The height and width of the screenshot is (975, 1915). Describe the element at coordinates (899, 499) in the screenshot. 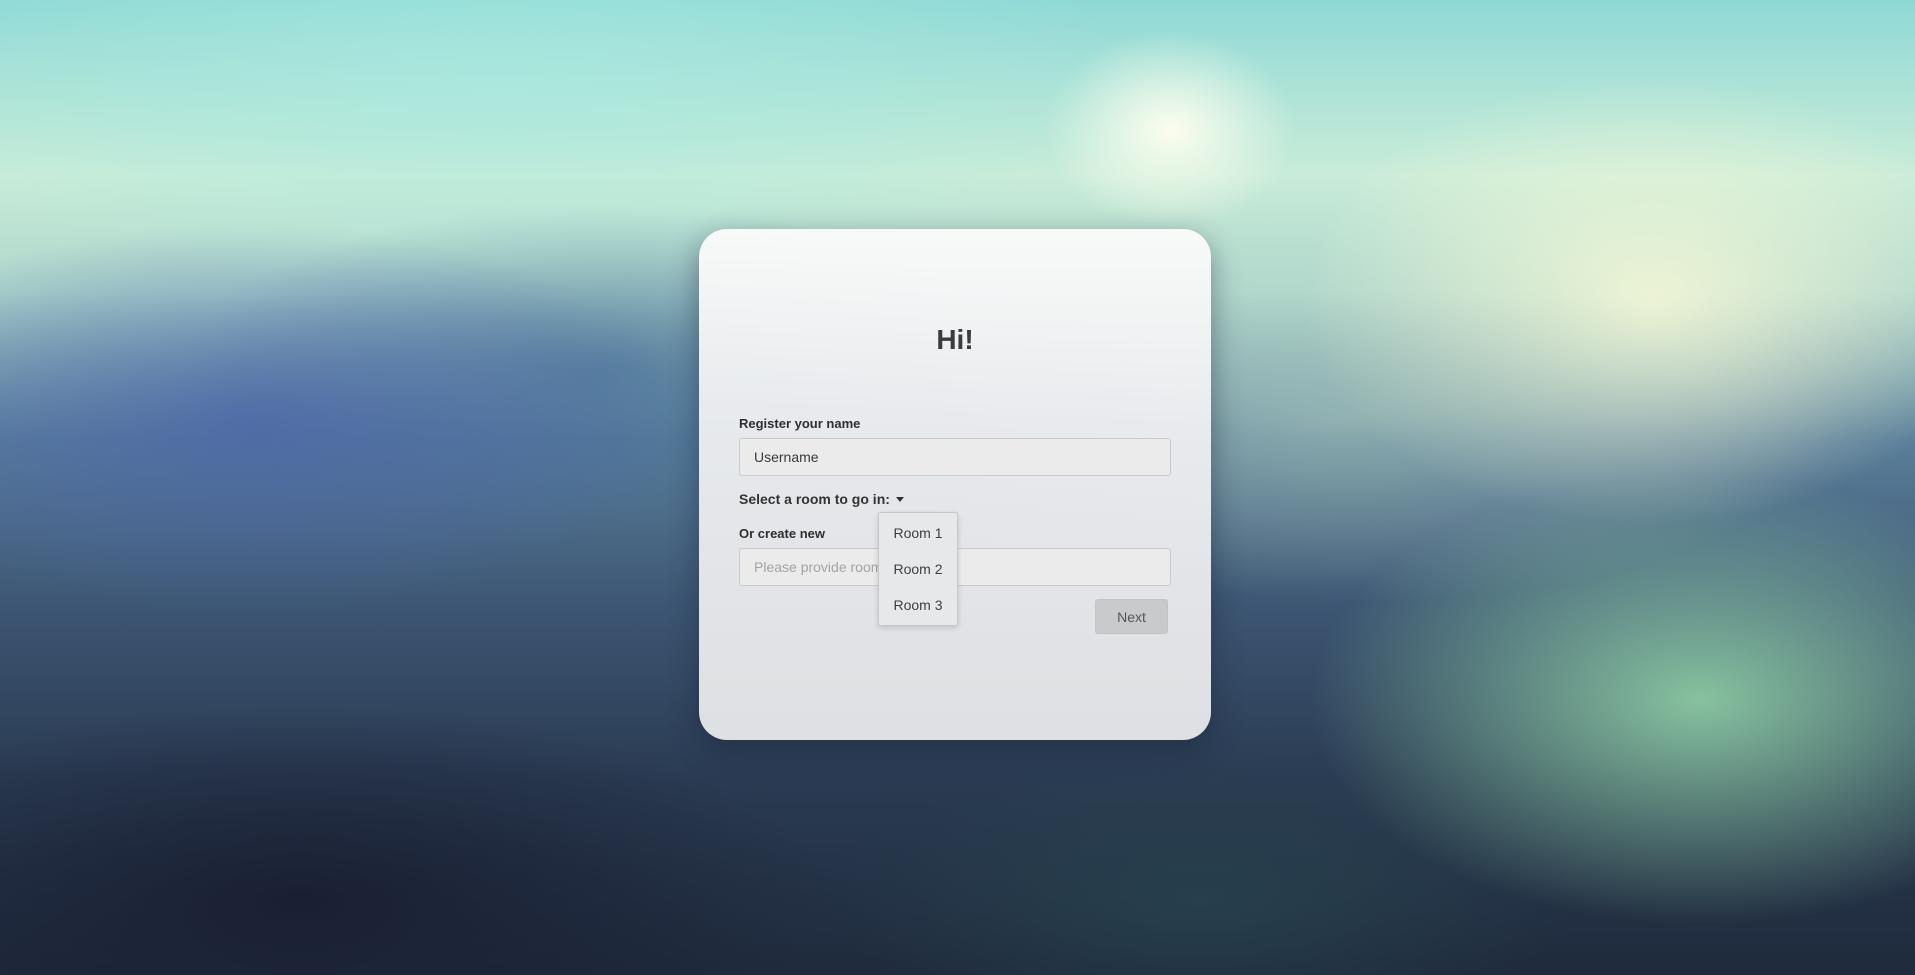

I see `caret-down-icon` at that location.